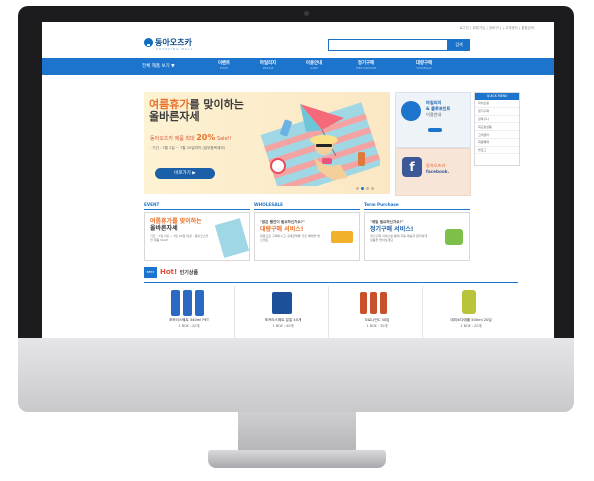 This screenshot has height=481, width=594. I want to click on nav-item-guide: 이용안내 GUIDE, so click(314, 65).